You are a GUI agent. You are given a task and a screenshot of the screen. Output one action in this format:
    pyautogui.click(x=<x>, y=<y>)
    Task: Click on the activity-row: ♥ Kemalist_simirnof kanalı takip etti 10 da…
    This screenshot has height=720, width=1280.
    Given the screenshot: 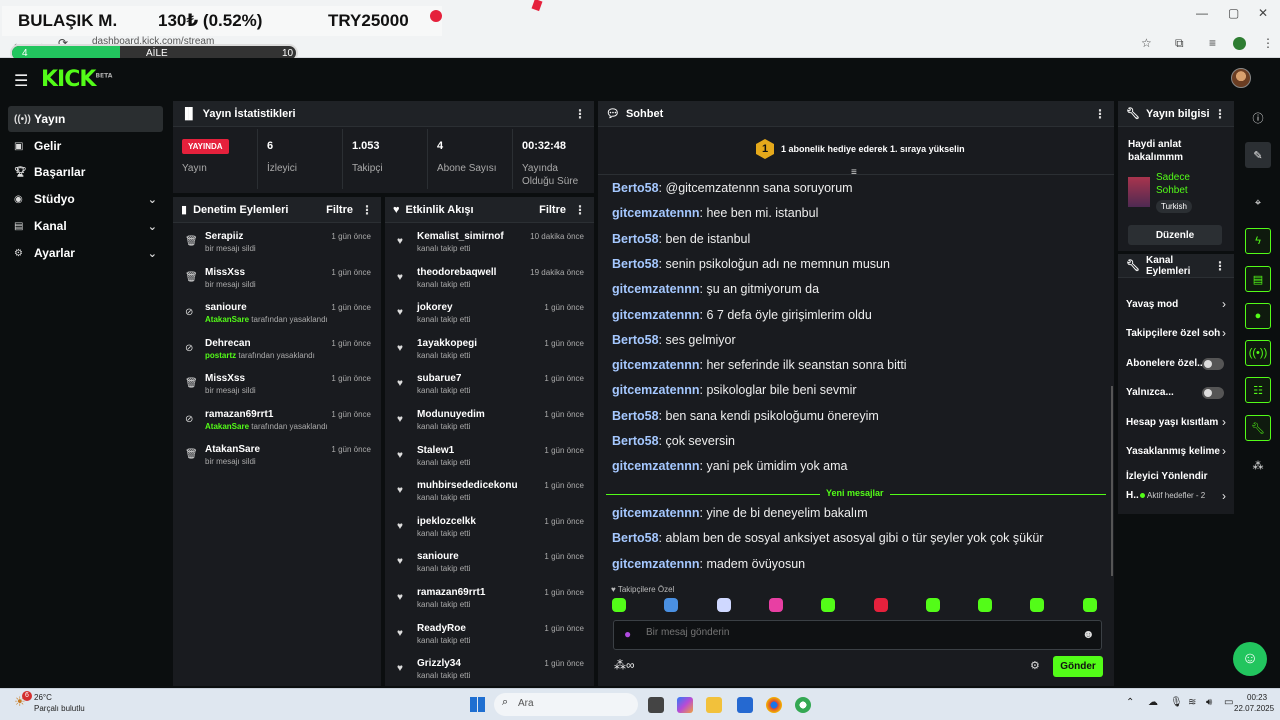 What is the action you would take?
    pyautogui.click(x=489, y=246)
    